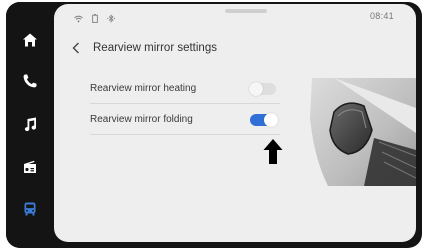  I want to click on music-icon, so click(30, 124).